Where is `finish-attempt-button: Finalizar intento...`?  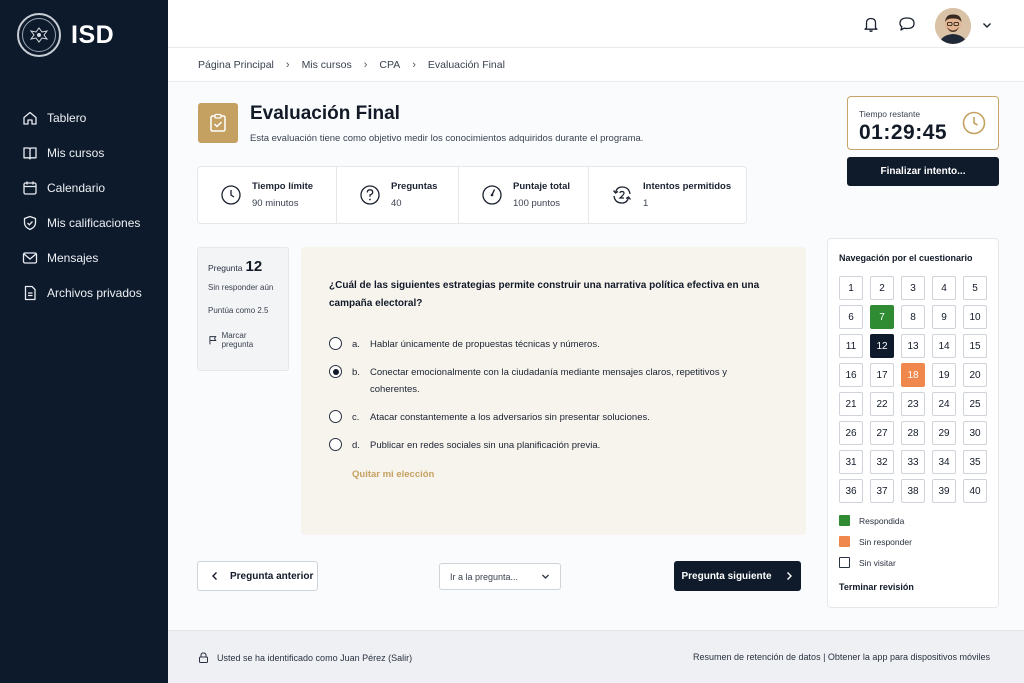
finish-attempt-button: Finalizar intento... is located at coordinates (923, 171).